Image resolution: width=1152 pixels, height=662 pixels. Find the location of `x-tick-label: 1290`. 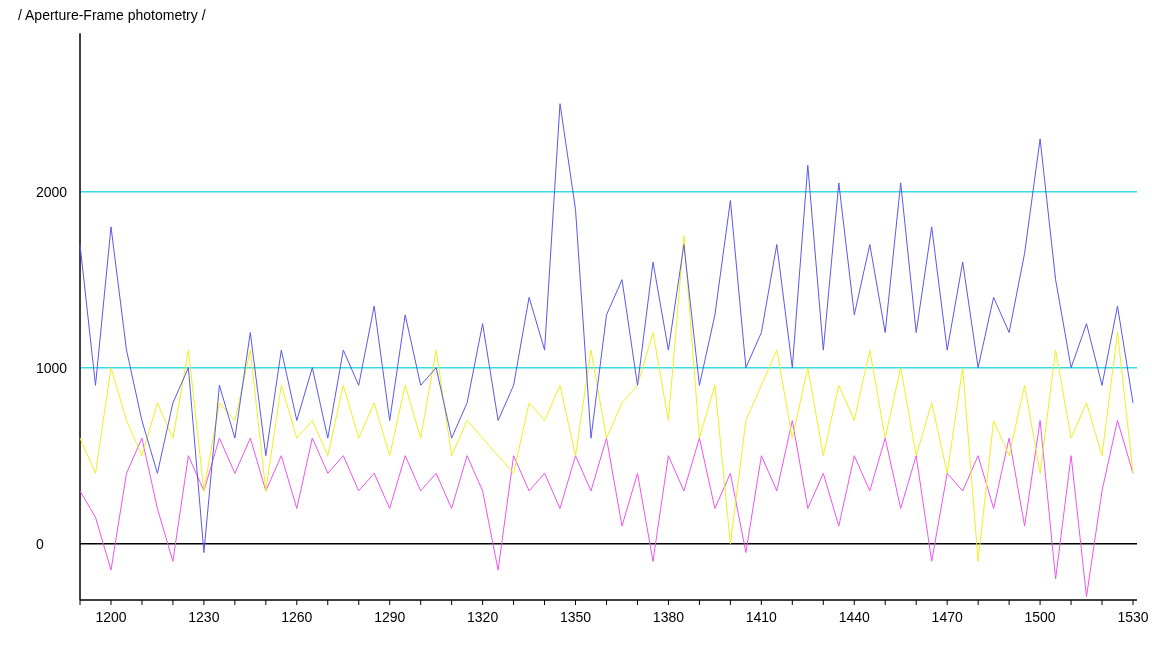

x-tick-label: 1290 is located at coordinates (390, 617).